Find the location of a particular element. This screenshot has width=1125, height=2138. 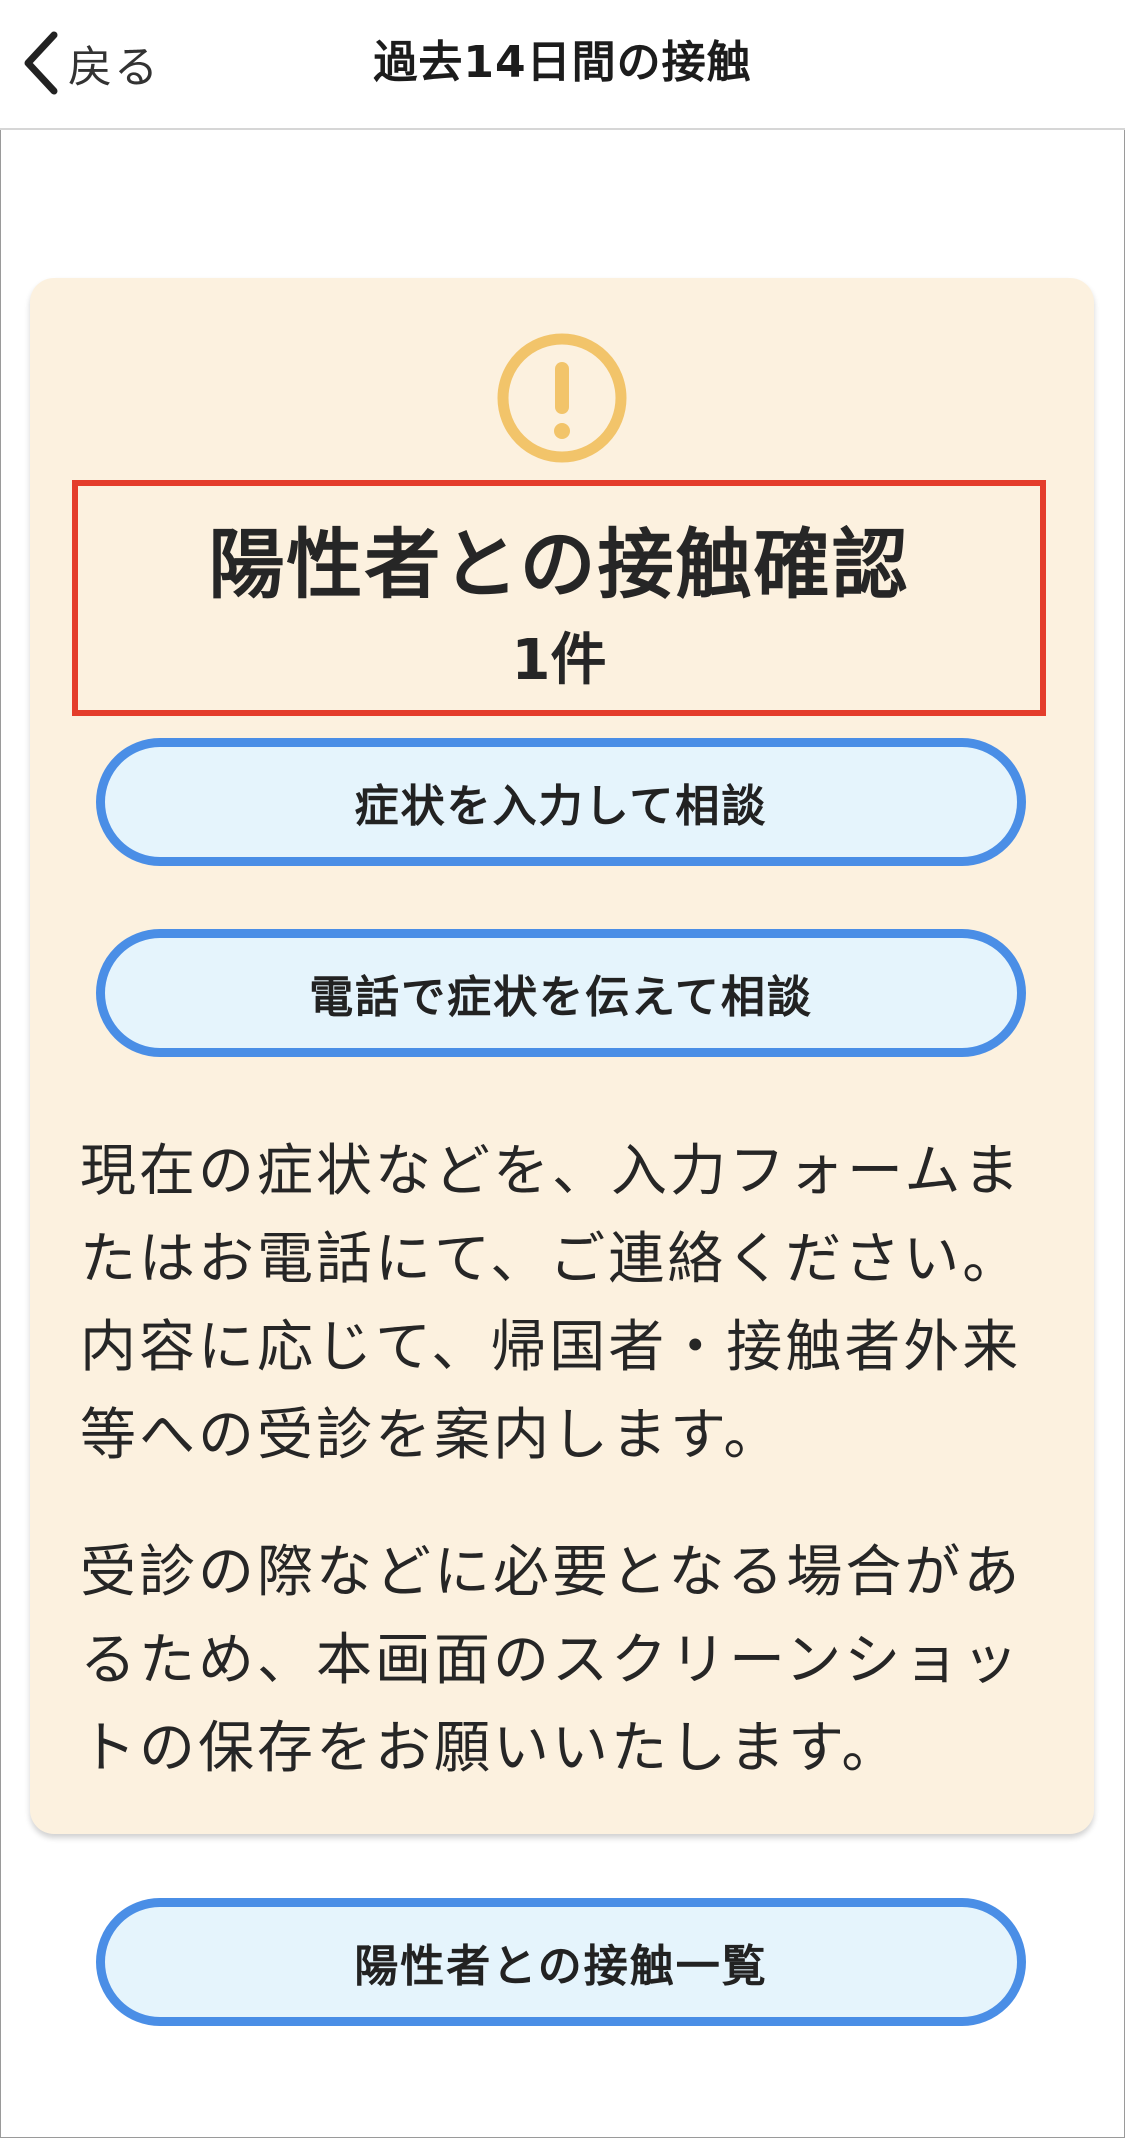

contact-count: 1件 is located at coordinates (559, 660).